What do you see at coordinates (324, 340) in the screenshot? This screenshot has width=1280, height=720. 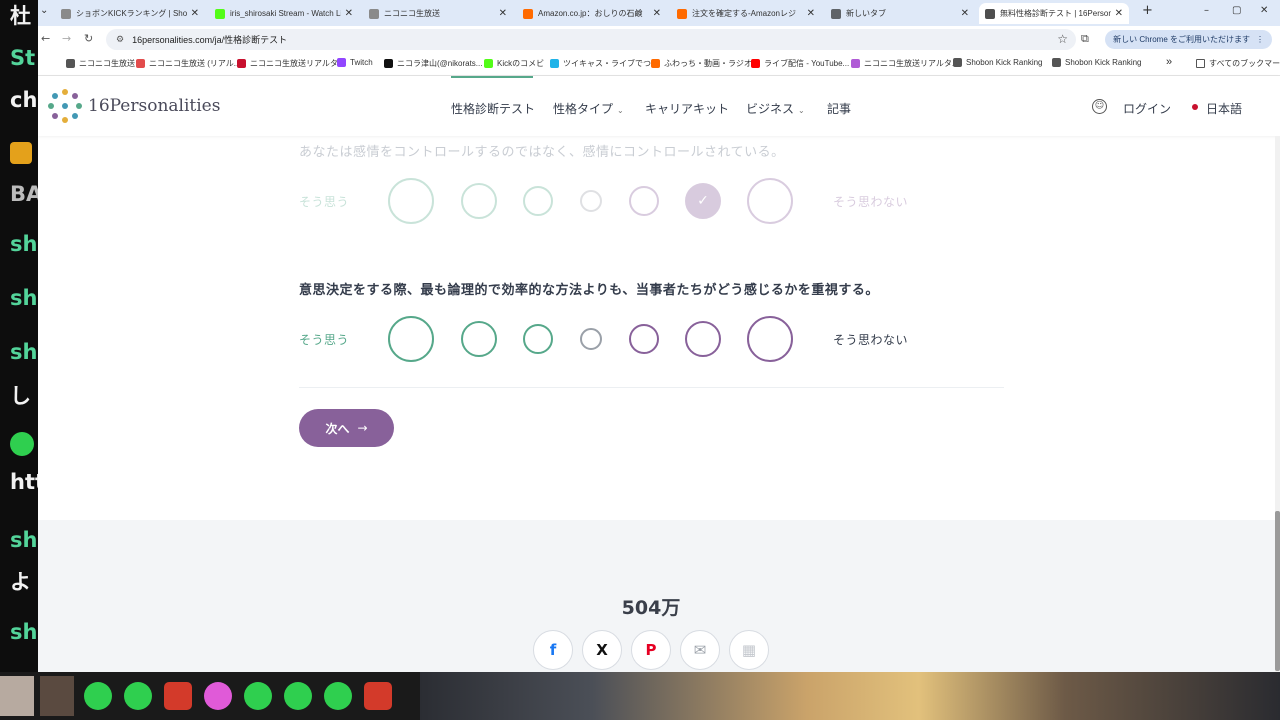 I see `agree-label: そう思う` at bounding box center [324, 340].